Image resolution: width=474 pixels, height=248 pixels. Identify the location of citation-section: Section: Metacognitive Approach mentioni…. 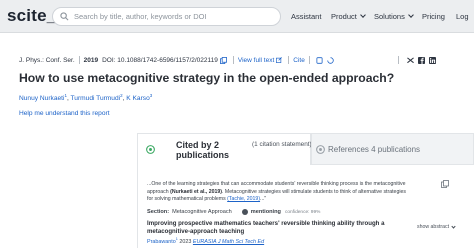
(233, 212).